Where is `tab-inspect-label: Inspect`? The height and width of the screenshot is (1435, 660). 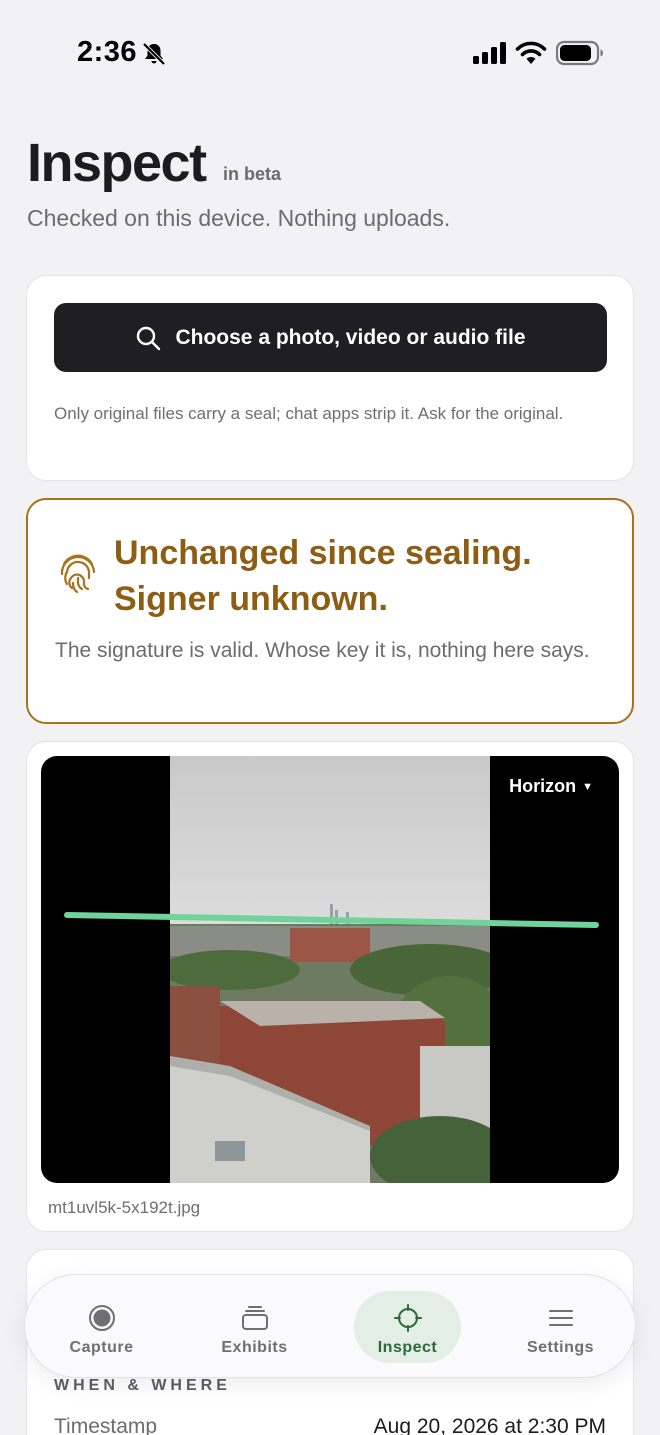 tab-inspect-label: Inspect is located at coordinates (407, 1347).